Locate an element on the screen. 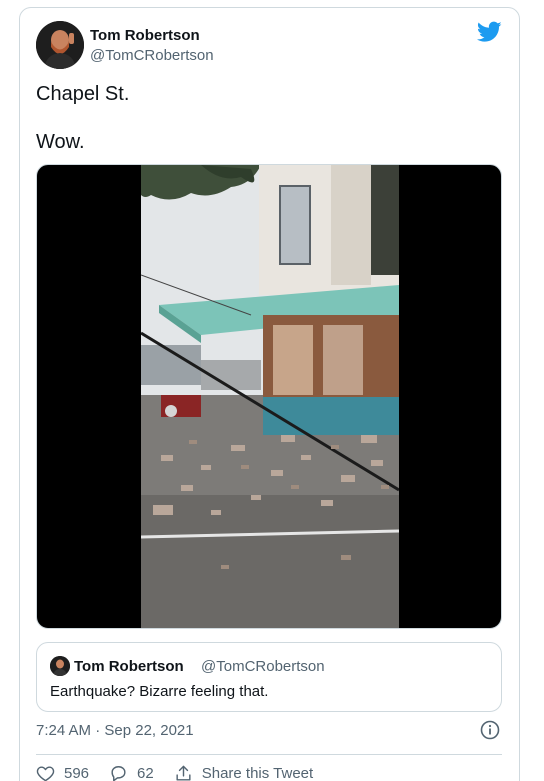  quoted-author-name: Tom Robertson is located at coordinates (129, 666).